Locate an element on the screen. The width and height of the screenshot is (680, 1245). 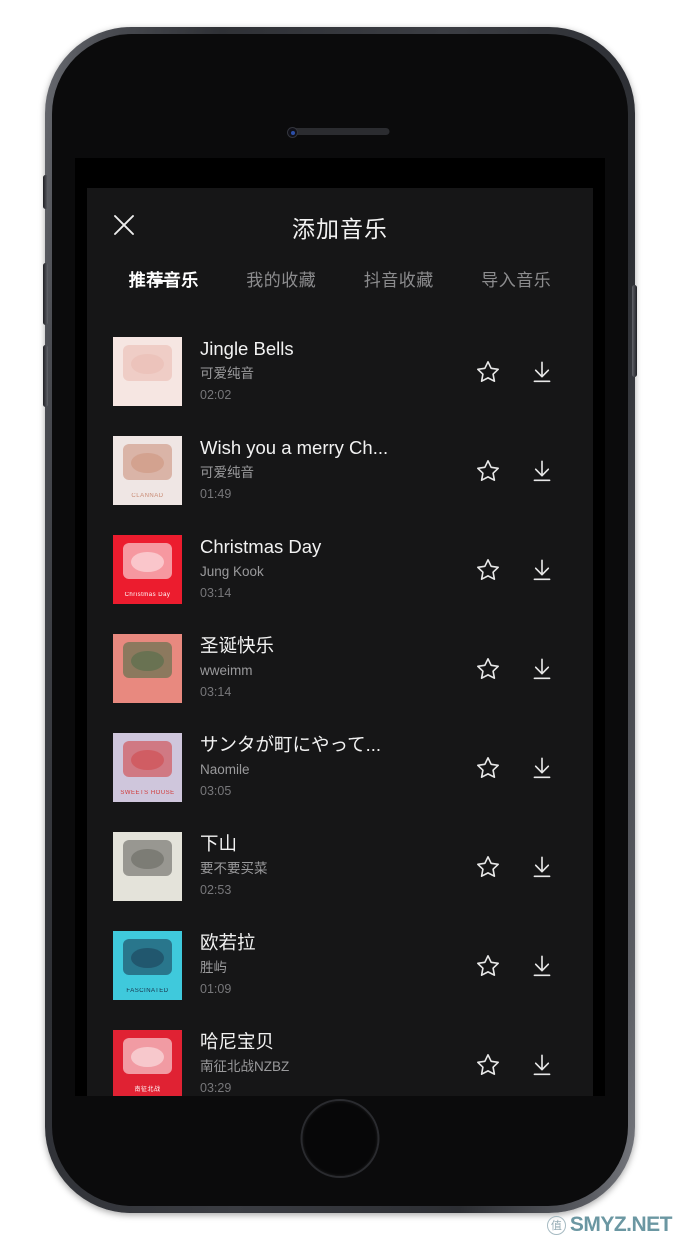
song-row: 下山要不要买菜 02:53 is located at coordinates (340, 866).